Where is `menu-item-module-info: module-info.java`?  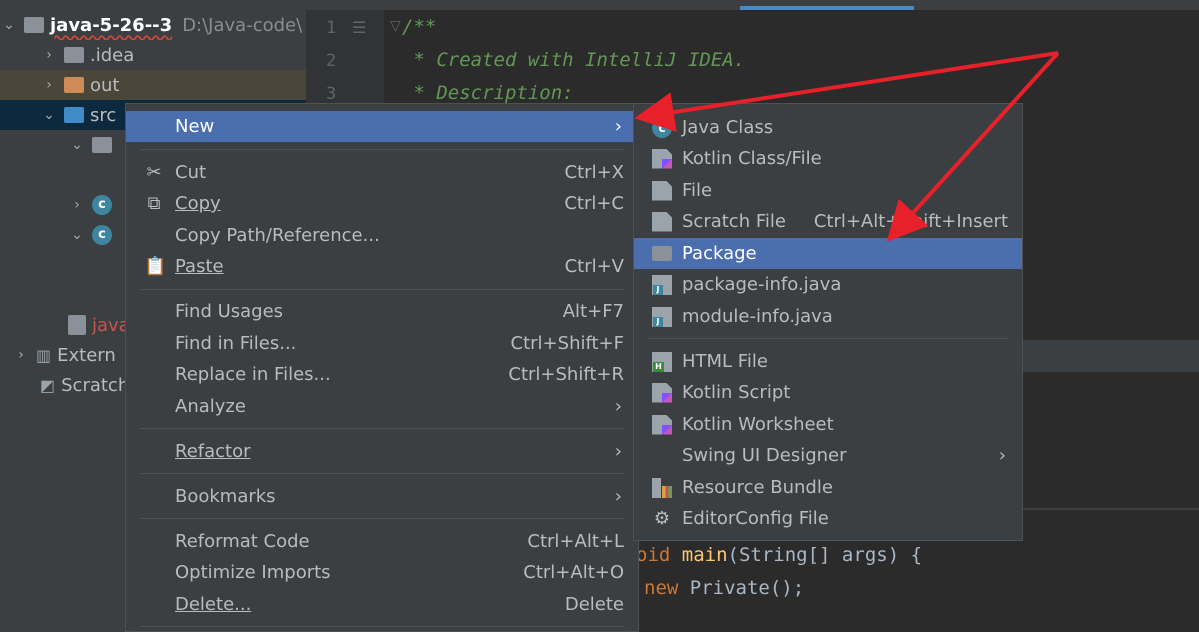
menu-item-module-info: module-info.java is located at coordinates (828, 316).